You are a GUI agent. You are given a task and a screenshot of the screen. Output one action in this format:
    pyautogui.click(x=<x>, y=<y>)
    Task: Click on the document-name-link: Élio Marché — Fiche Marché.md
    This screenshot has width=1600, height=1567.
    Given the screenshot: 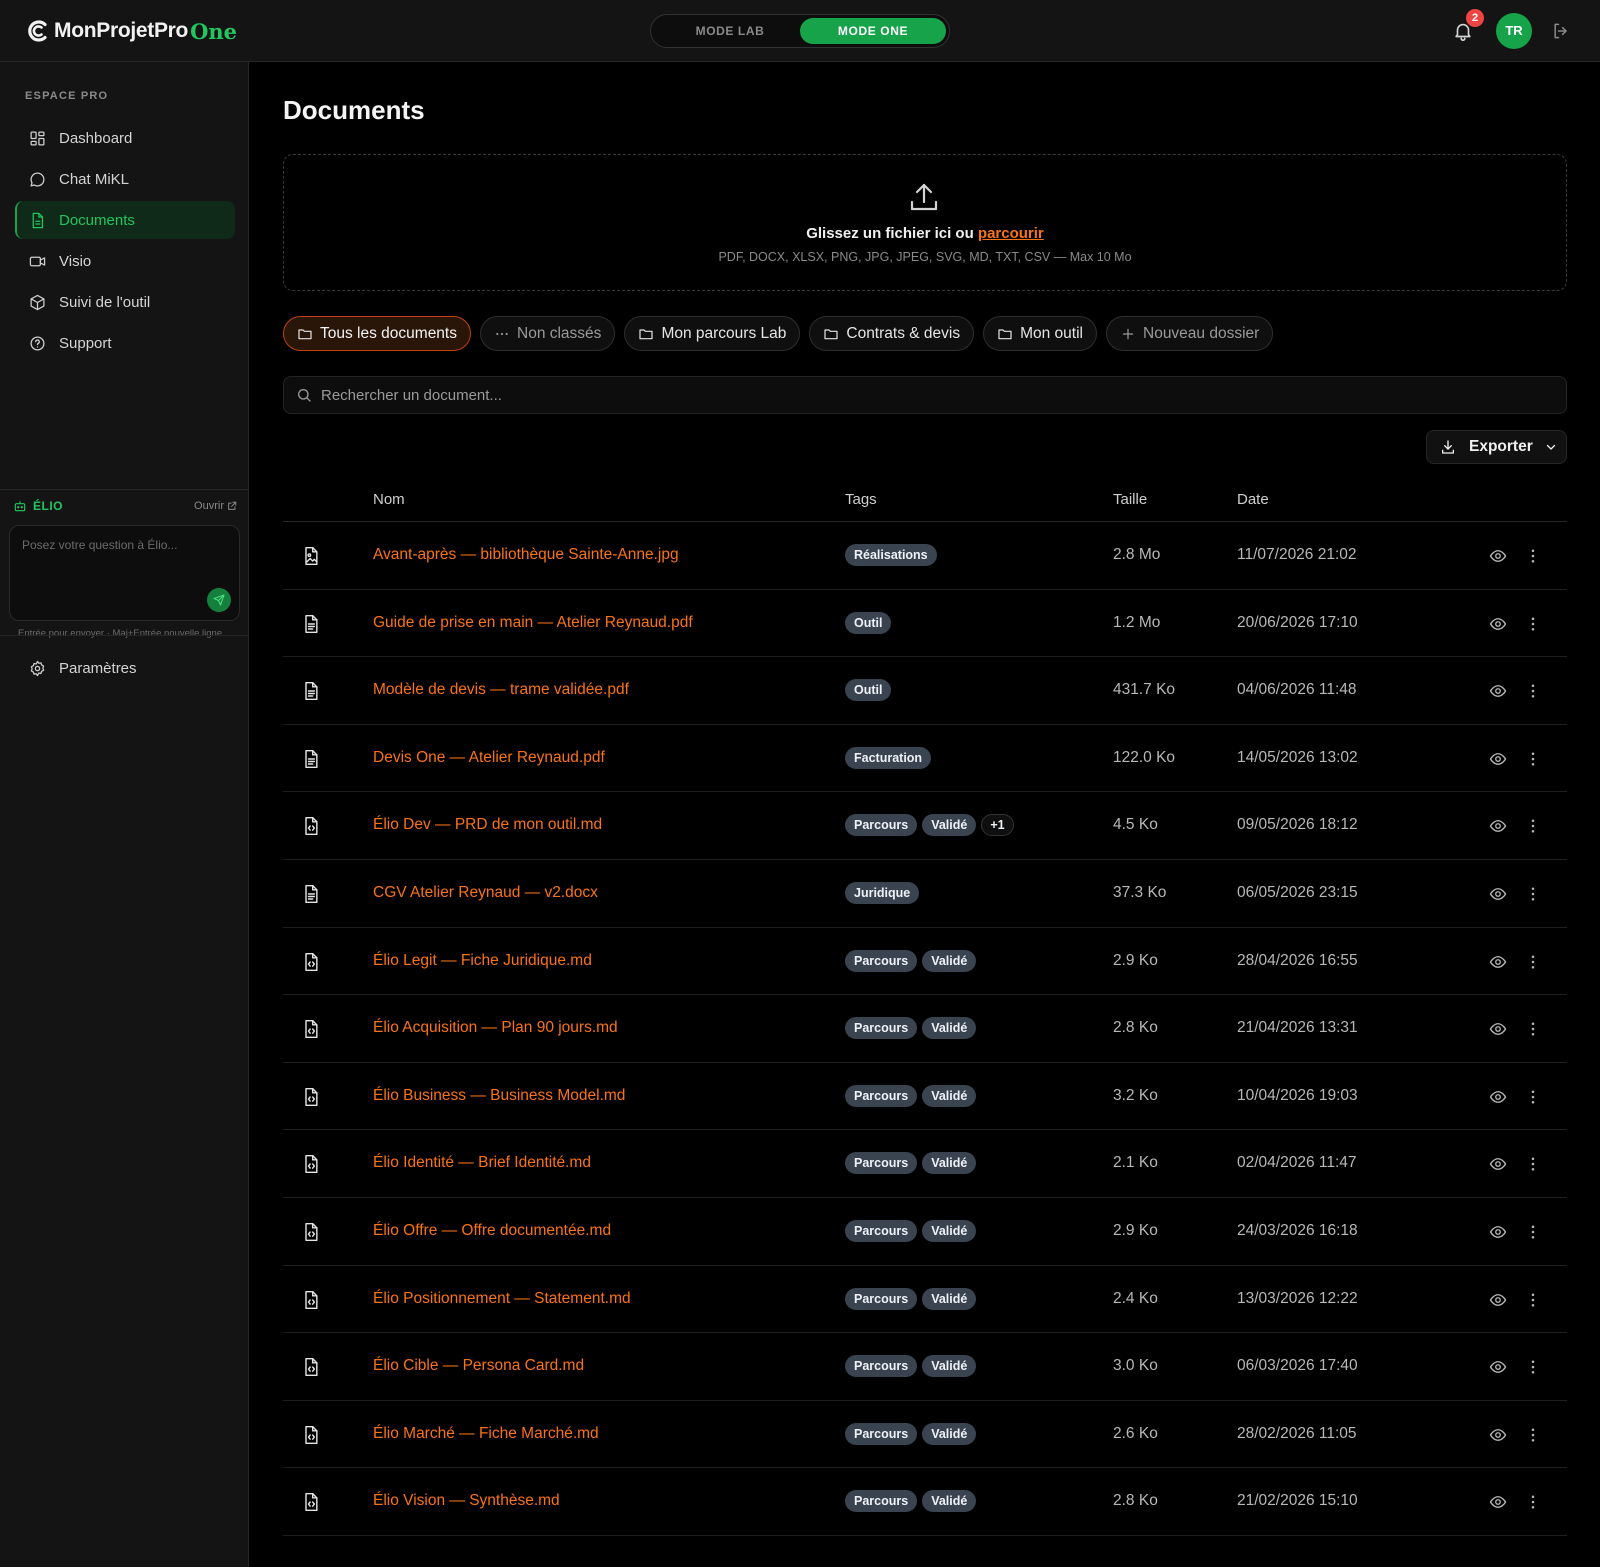 What is the action you would take?
    pyautogui.click(x=486, y=1434)
    